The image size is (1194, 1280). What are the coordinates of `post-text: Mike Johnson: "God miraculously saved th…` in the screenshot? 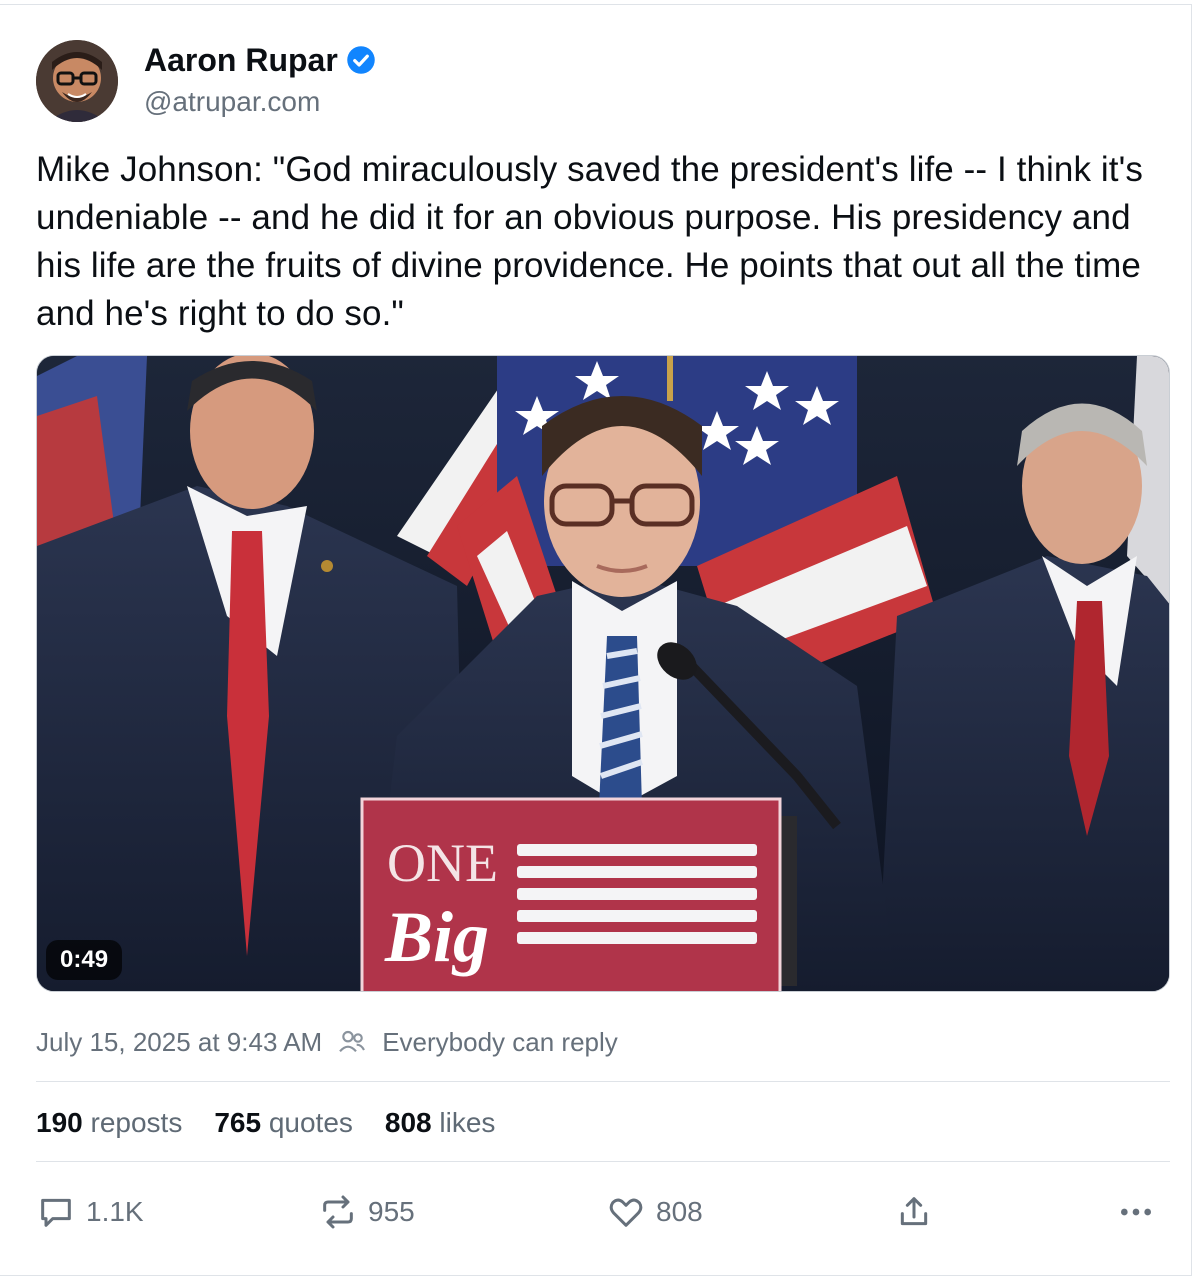 It's located at (589, 241).